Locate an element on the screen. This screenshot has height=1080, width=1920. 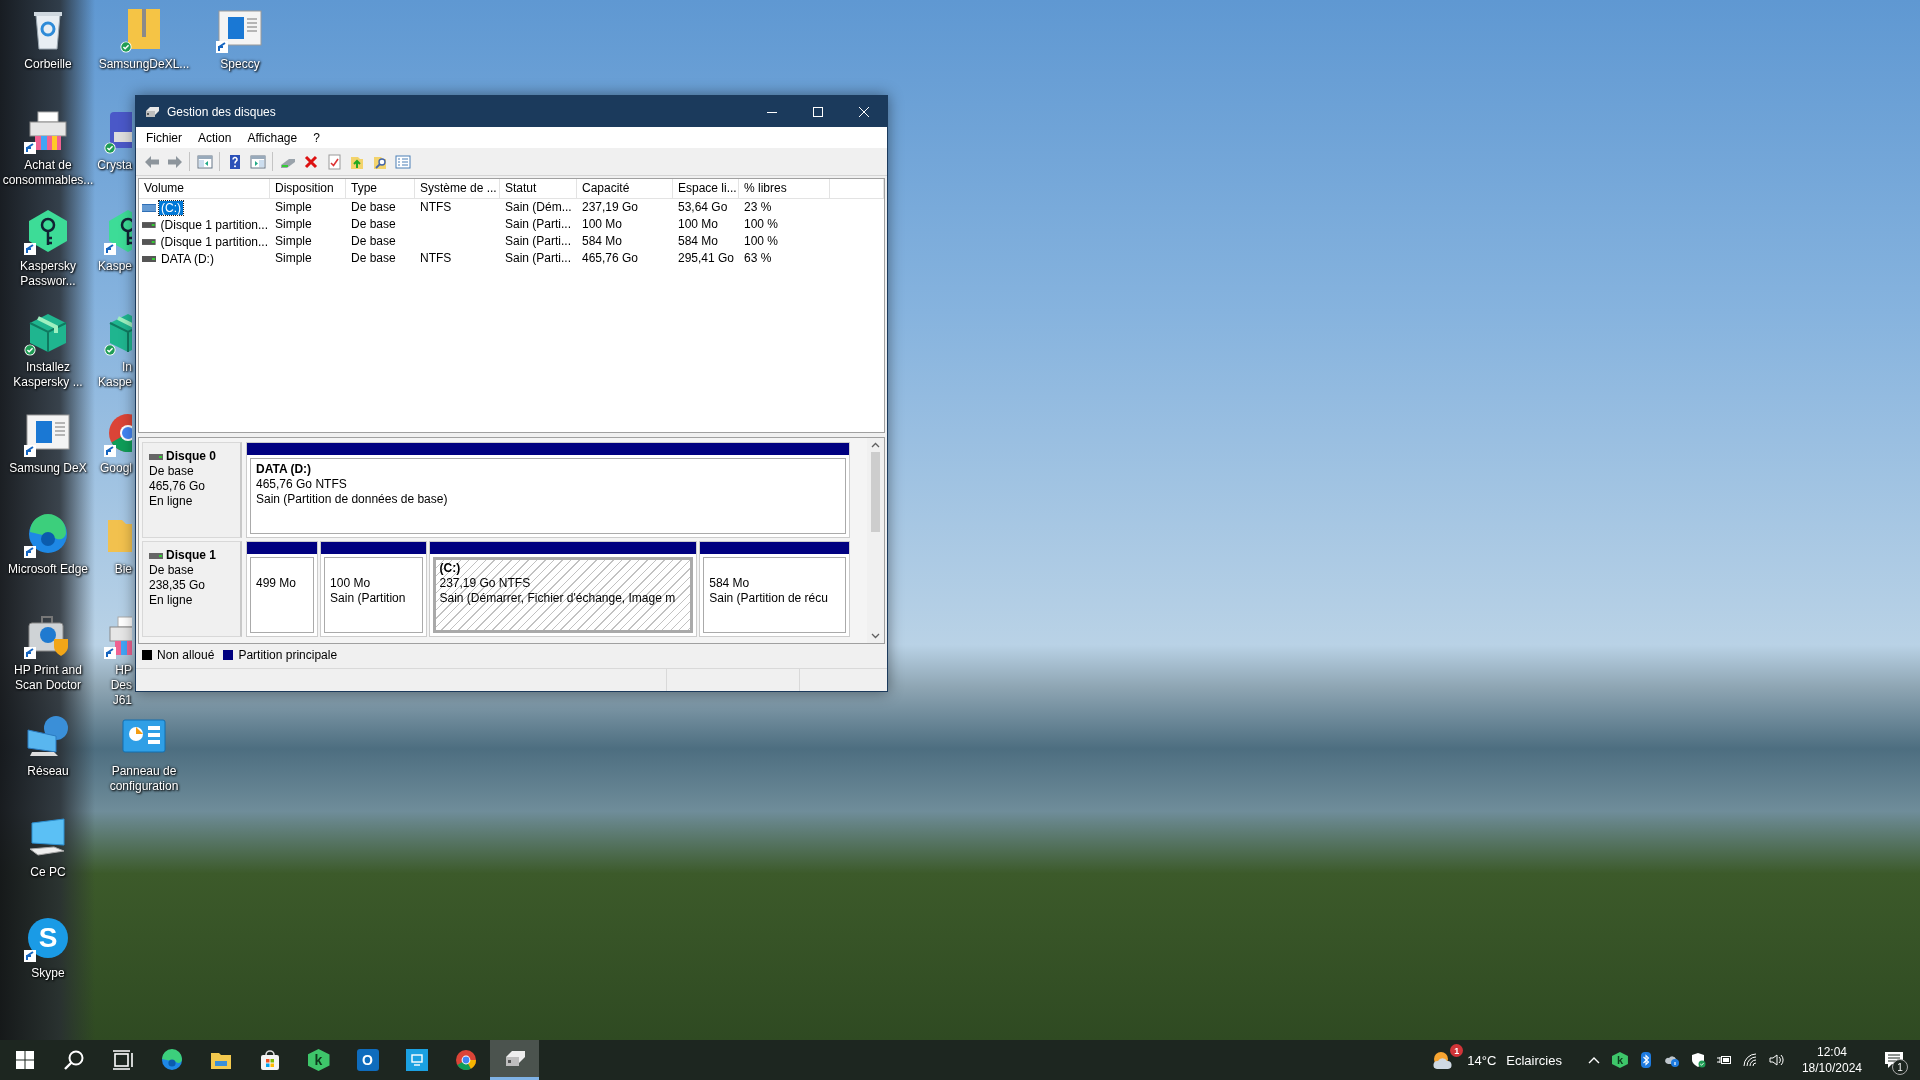
table-cell-text: 63 % is located at coordinates (758, 258).